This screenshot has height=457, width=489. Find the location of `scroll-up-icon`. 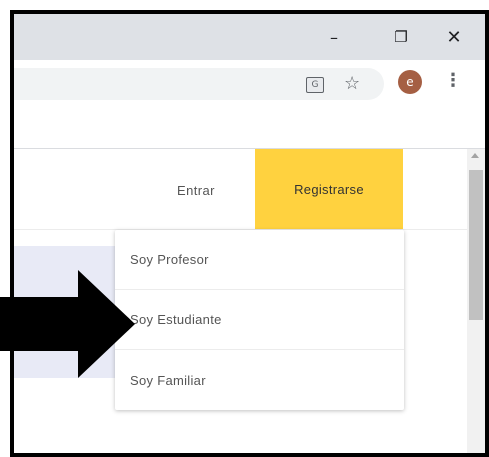

scroll-up-icon is located at coordinates (475, 155).